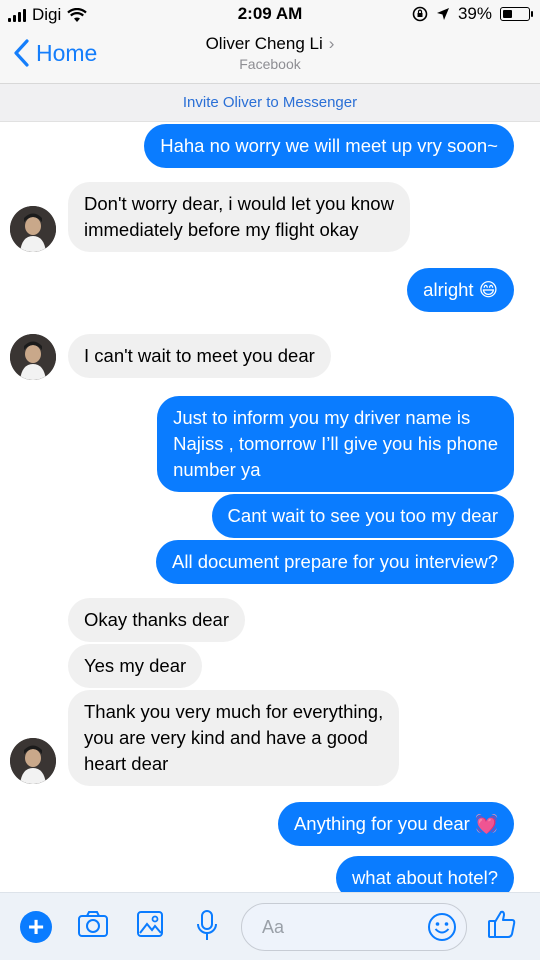 This screenshot has width=540, height=960. I want to click on contact-name-button: Oliver Cheng Li ›, so click(270, 44).